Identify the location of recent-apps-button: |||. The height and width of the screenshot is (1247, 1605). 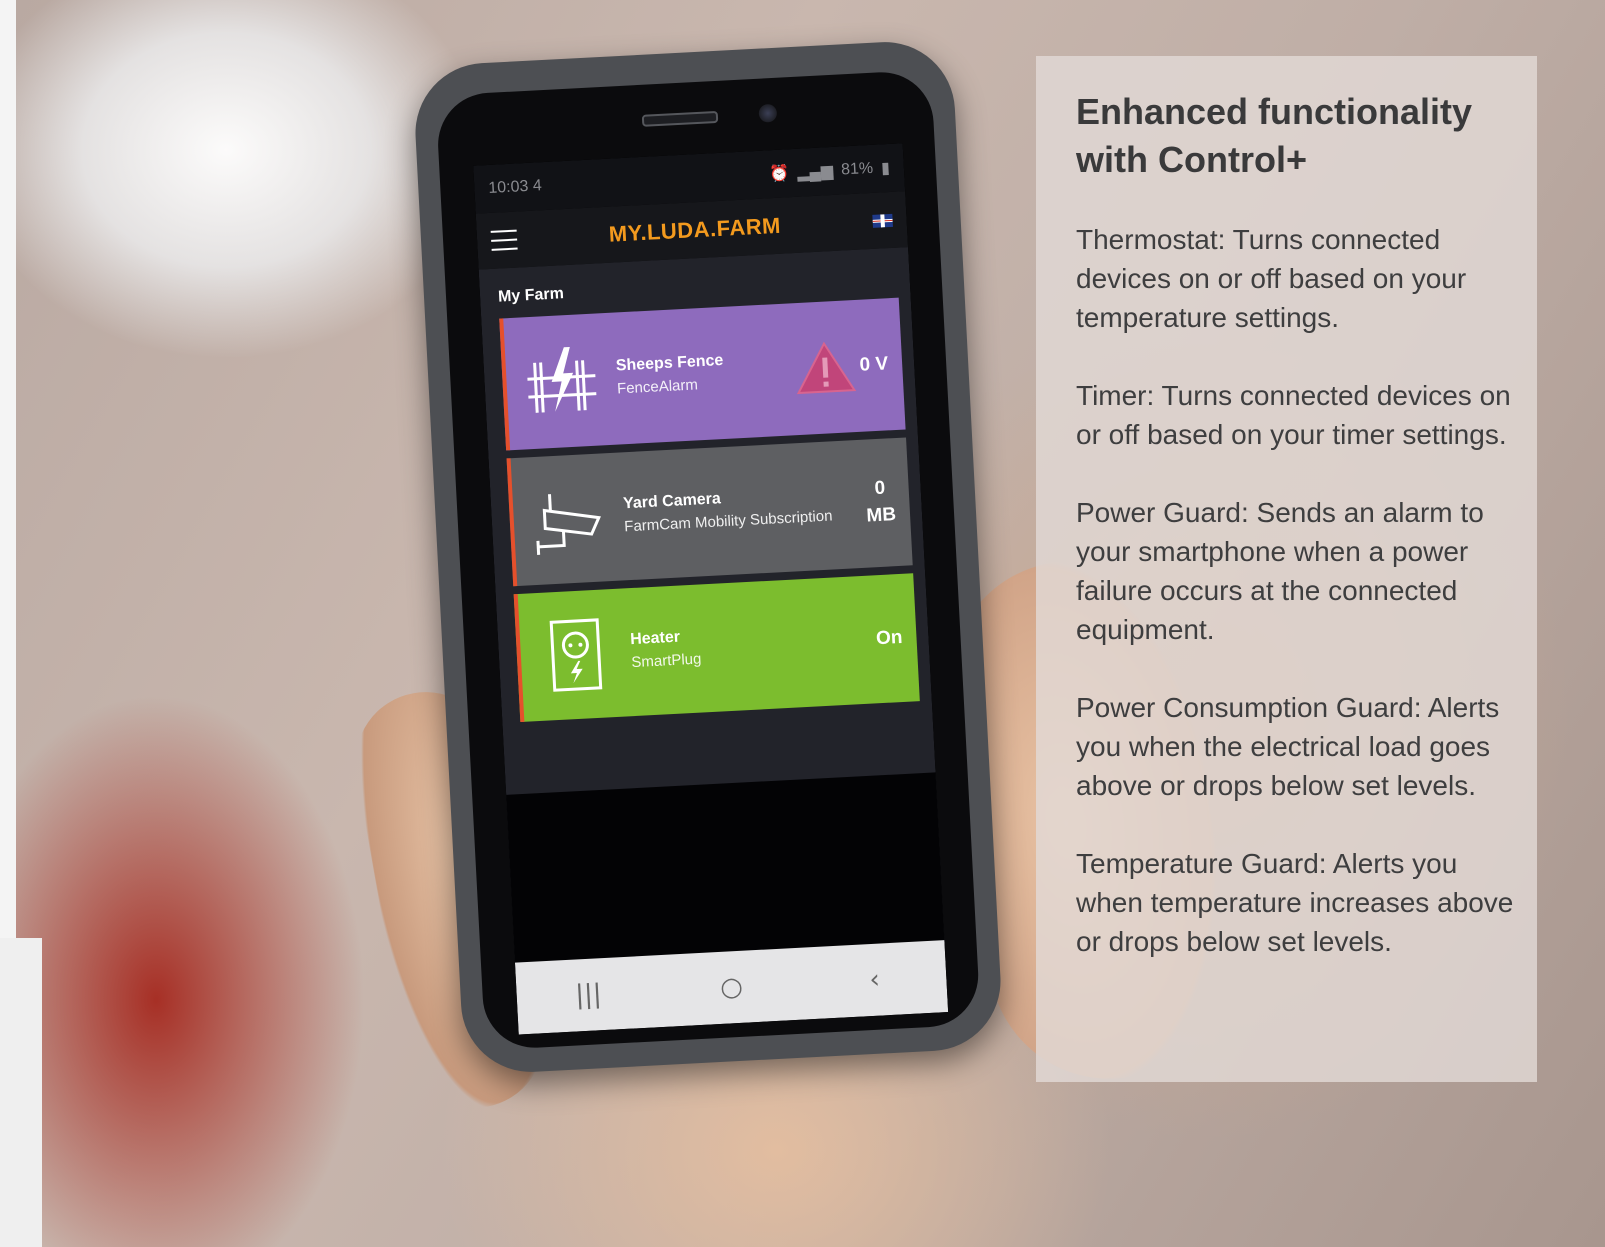
(588, 995).